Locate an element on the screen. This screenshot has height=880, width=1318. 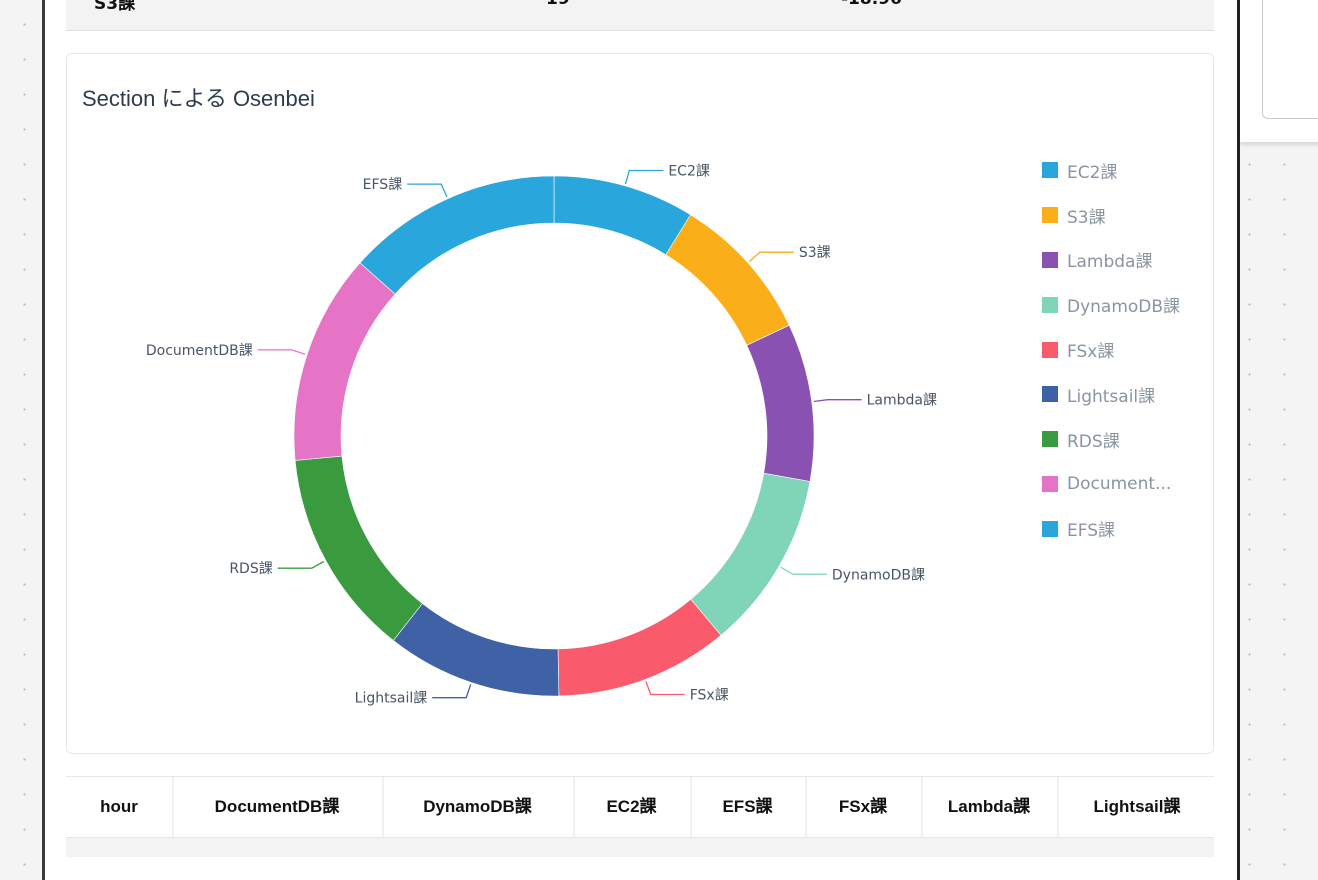
legend-label: Lightsail課 is located at coordinates (1111, 396).